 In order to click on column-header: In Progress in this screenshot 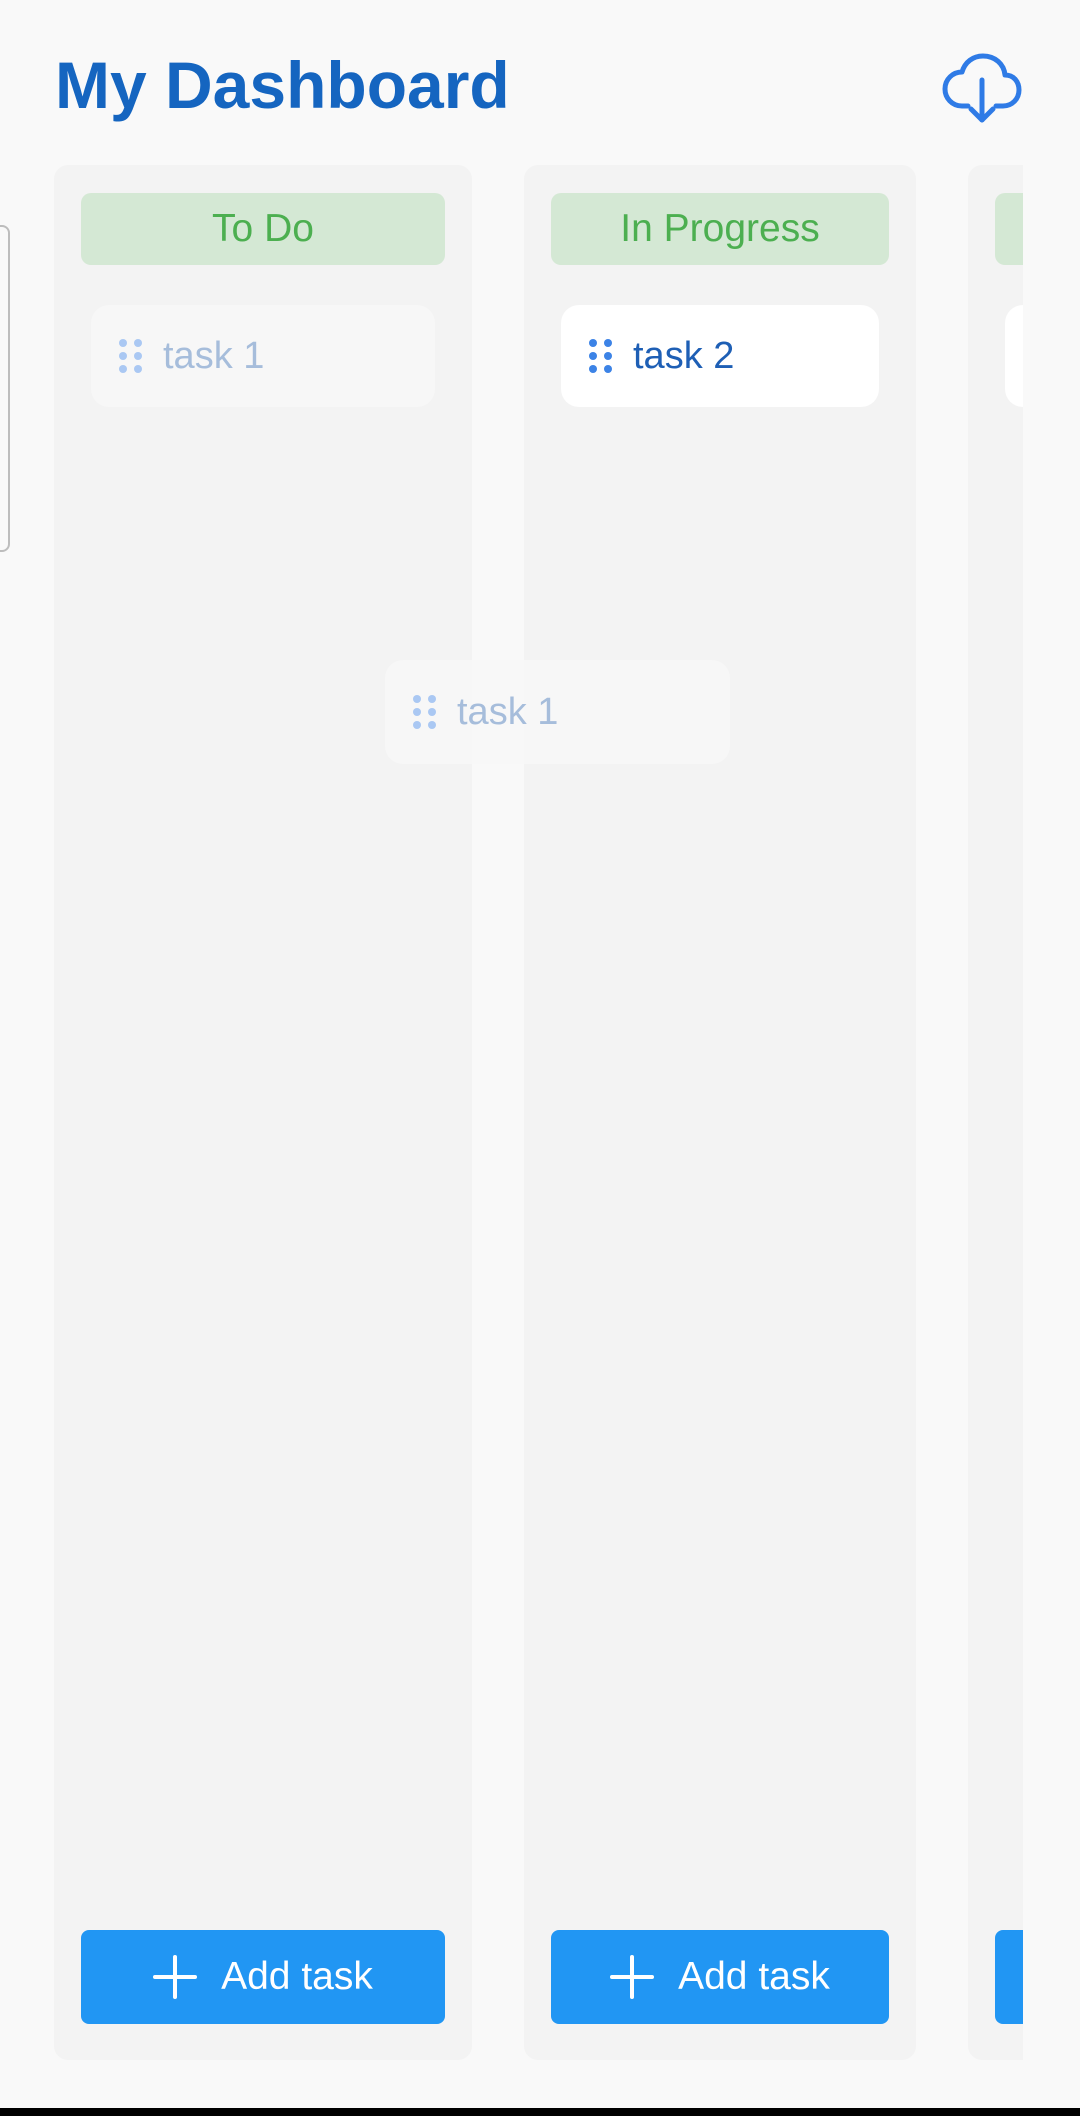, I will do `click(720, 229)`.